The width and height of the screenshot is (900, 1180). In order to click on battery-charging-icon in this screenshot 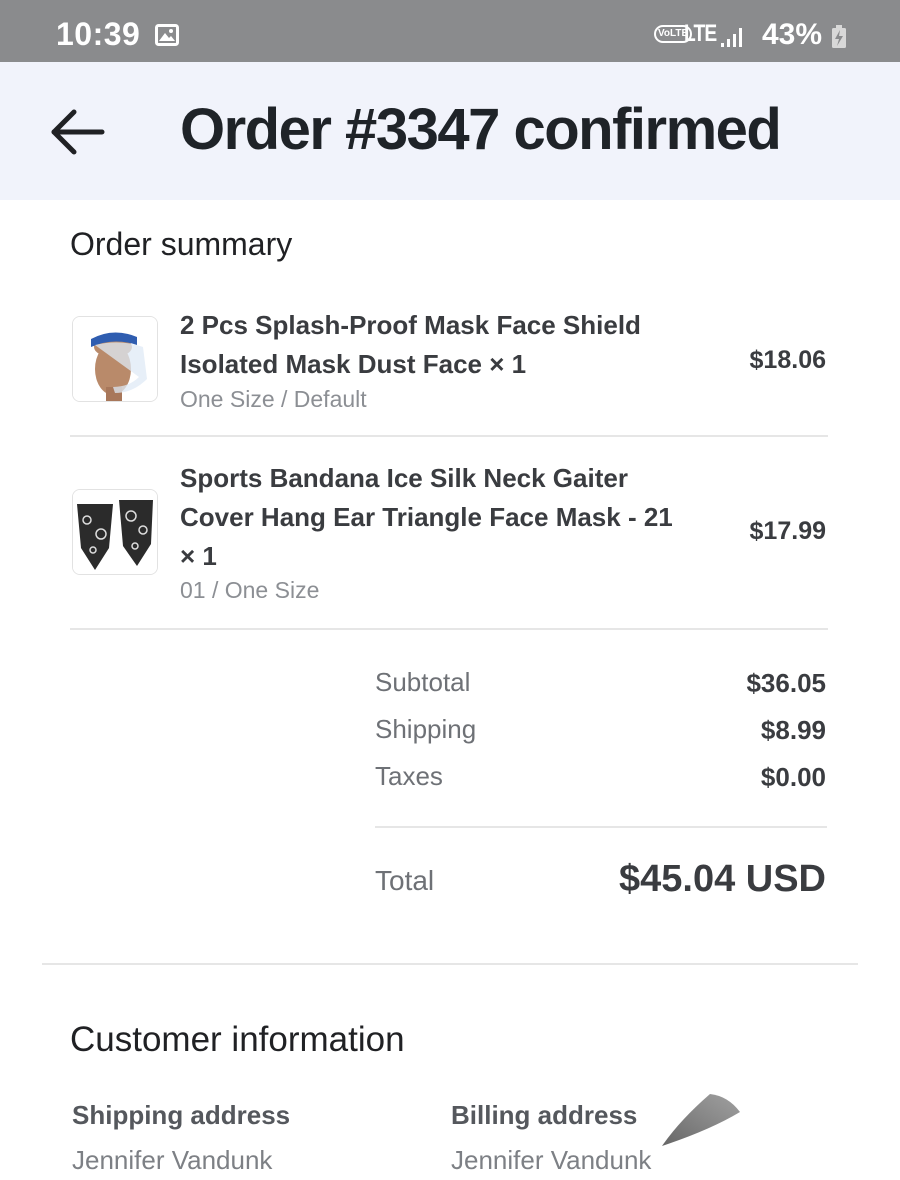, I will do `click(839, 36)`.